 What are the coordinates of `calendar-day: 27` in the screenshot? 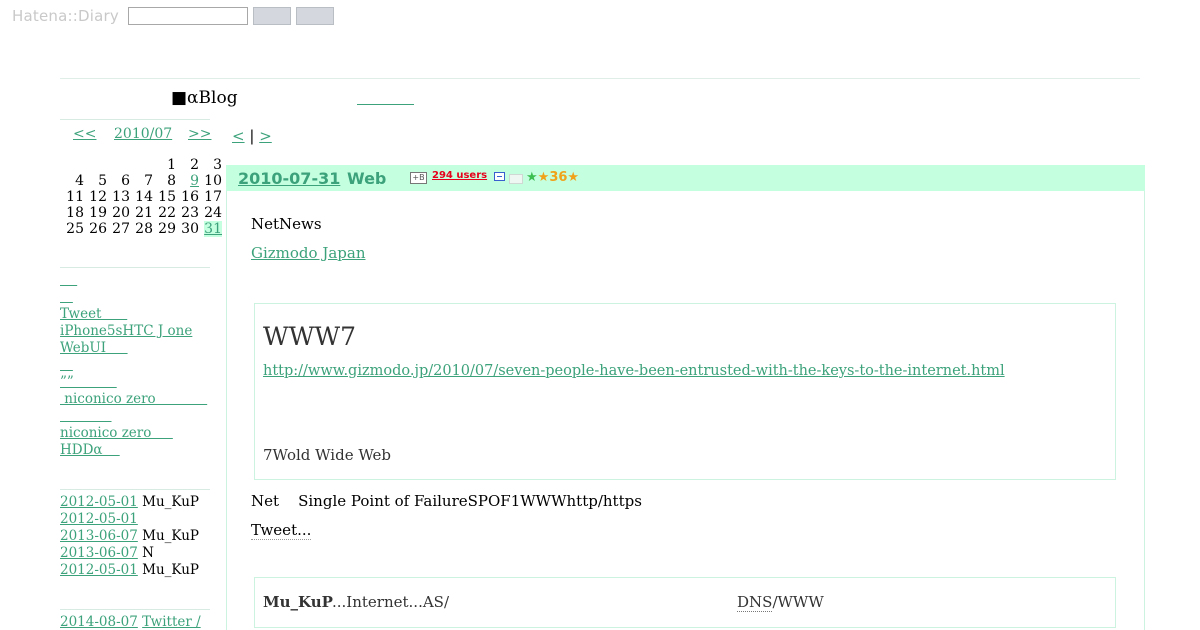 It's located at (121, 229).